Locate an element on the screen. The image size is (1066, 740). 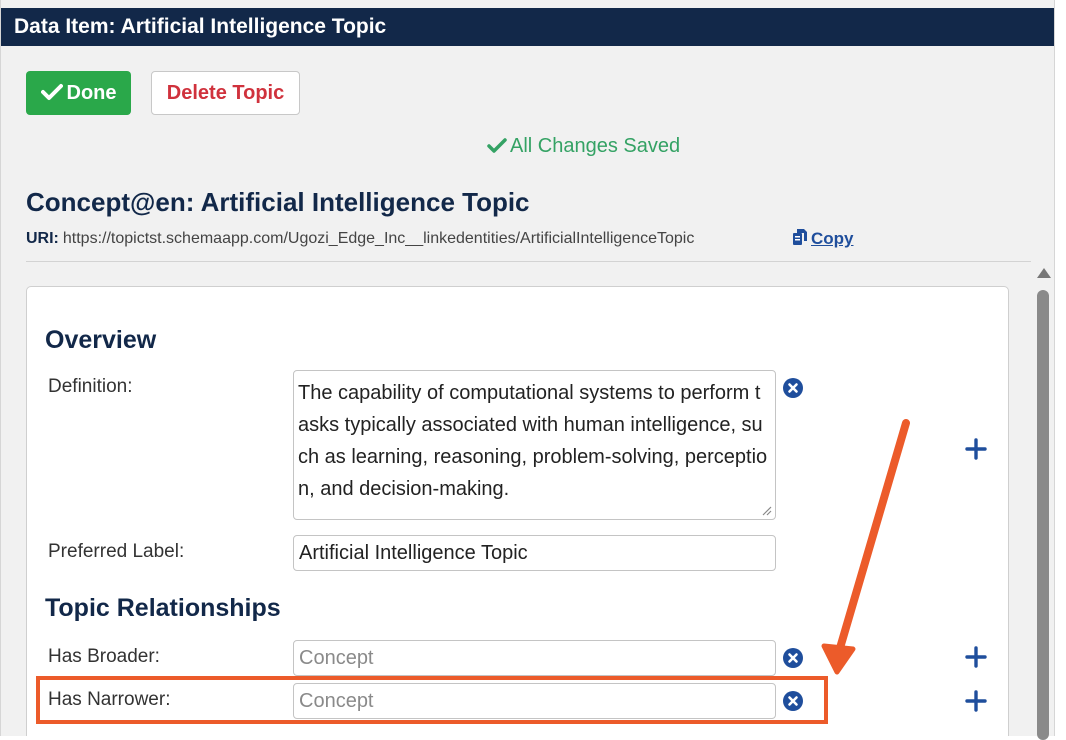
copy-label: Copy is located at coordinates (832, 238).